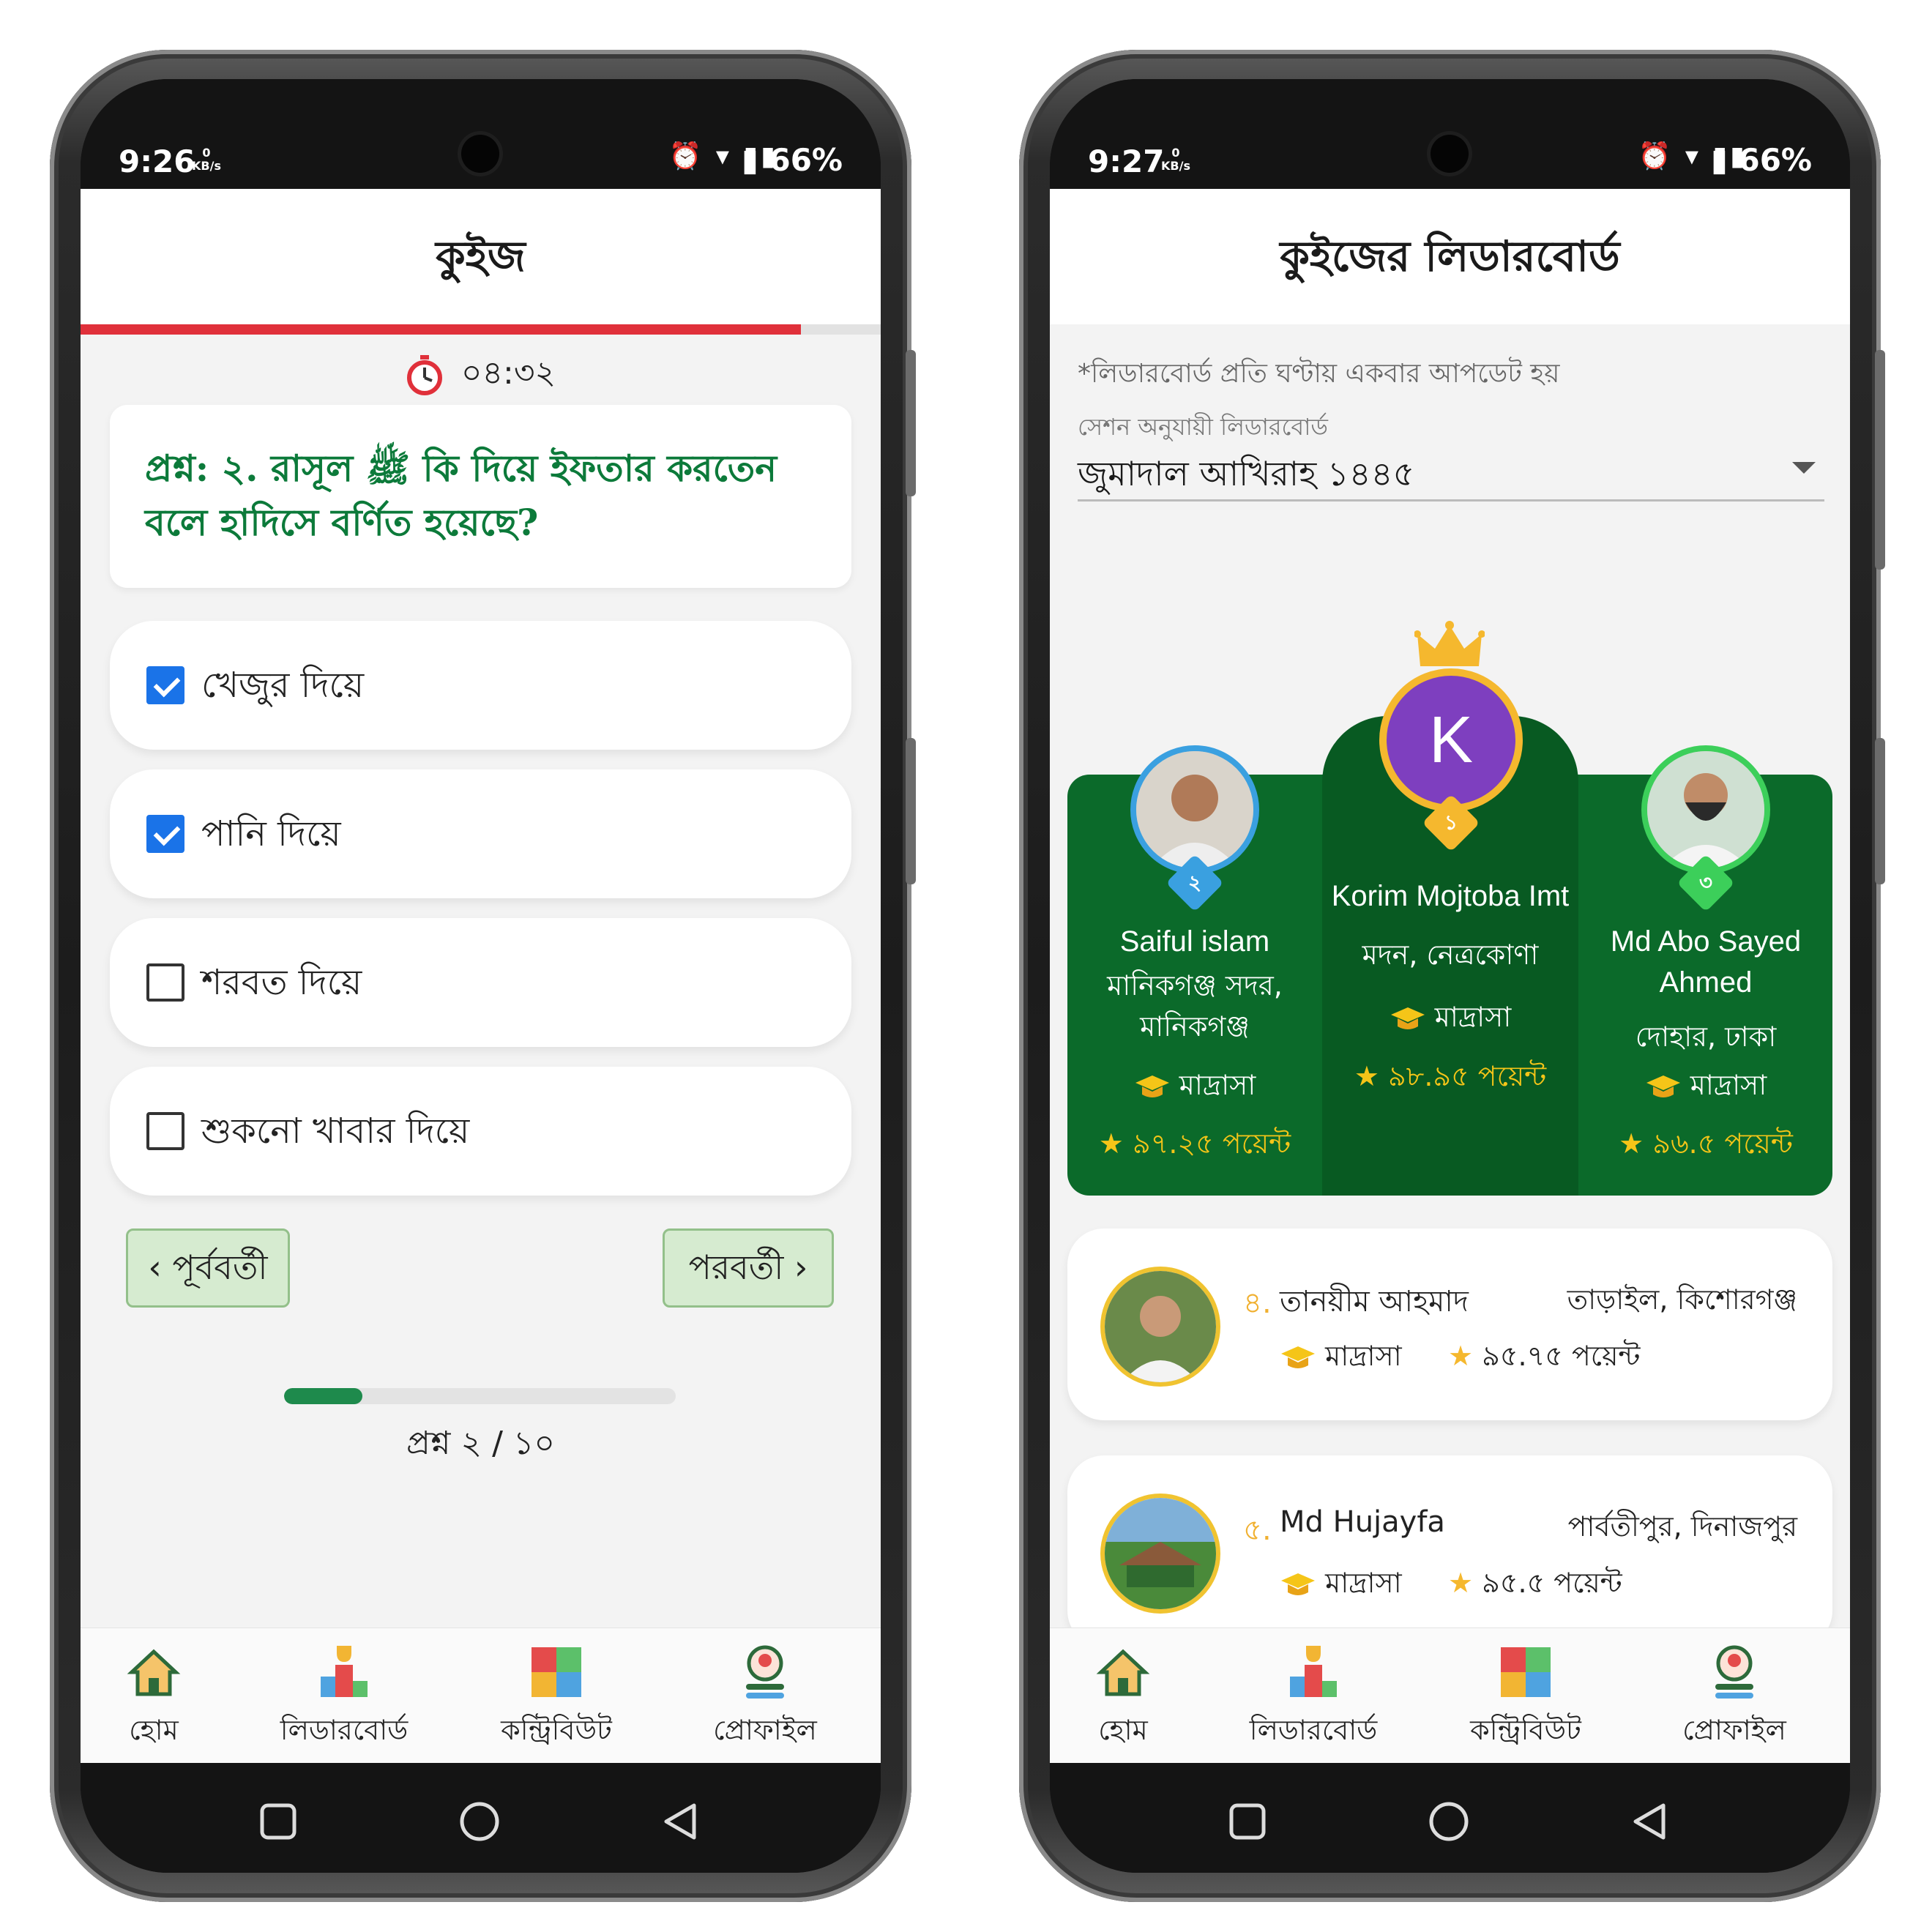 This screenshot has height=1924, width=1932. Describe the element at coordinates (481, 329) in the screenshot. I see `time-progress-bar` at that location.